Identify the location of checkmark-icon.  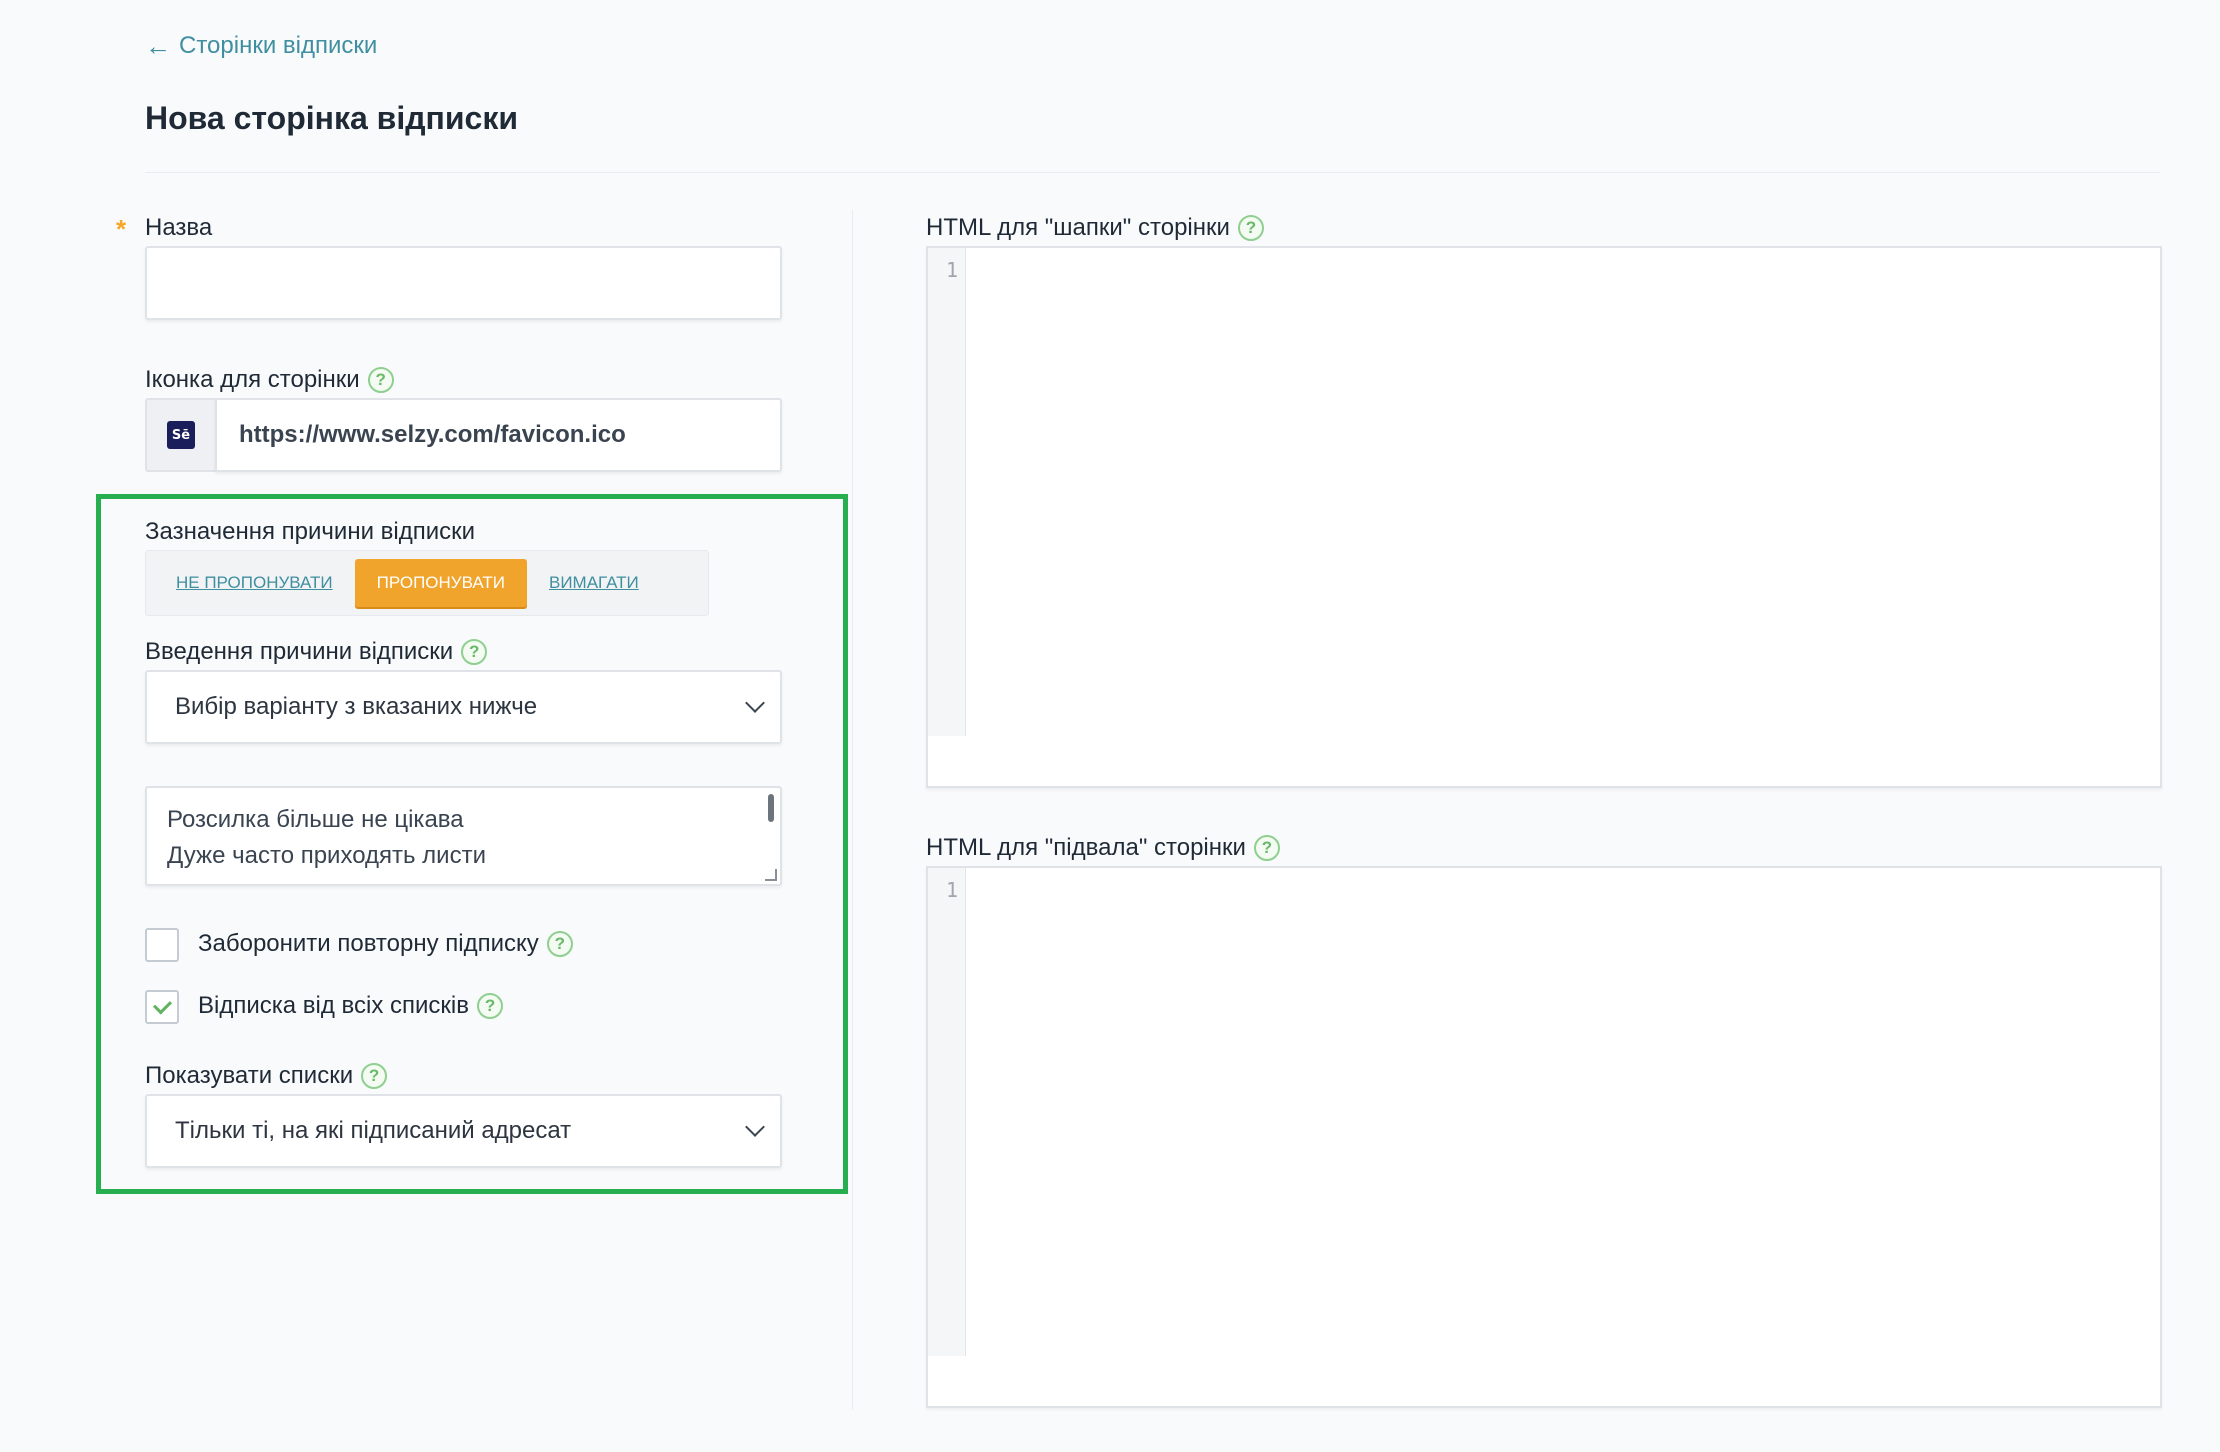
(162, 1005).